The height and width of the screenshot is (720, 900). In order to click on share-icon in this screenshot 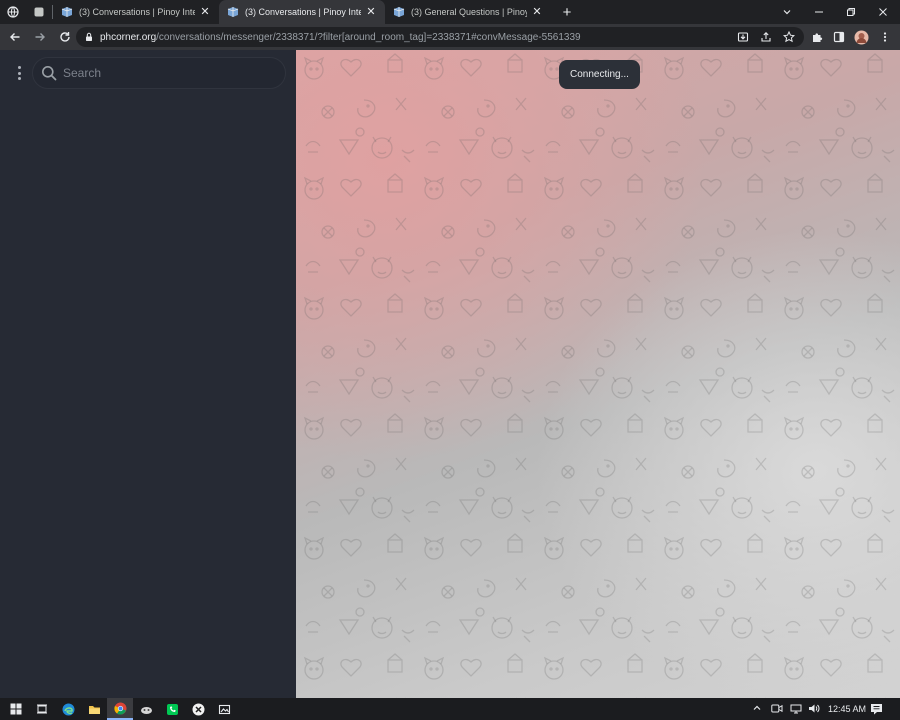, I will do `click(766, 37)`.